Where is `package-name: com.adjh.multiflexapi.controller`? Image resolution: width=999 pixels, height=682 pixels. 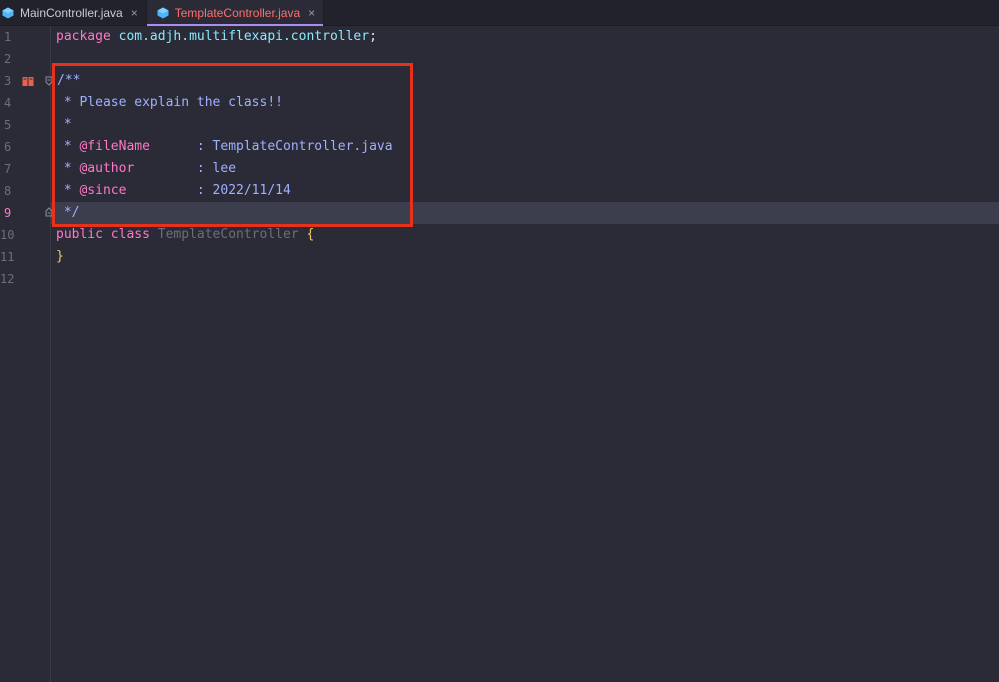
package-name: com.adjh.multiflexapi.controller is located at coordinates (244, 36).